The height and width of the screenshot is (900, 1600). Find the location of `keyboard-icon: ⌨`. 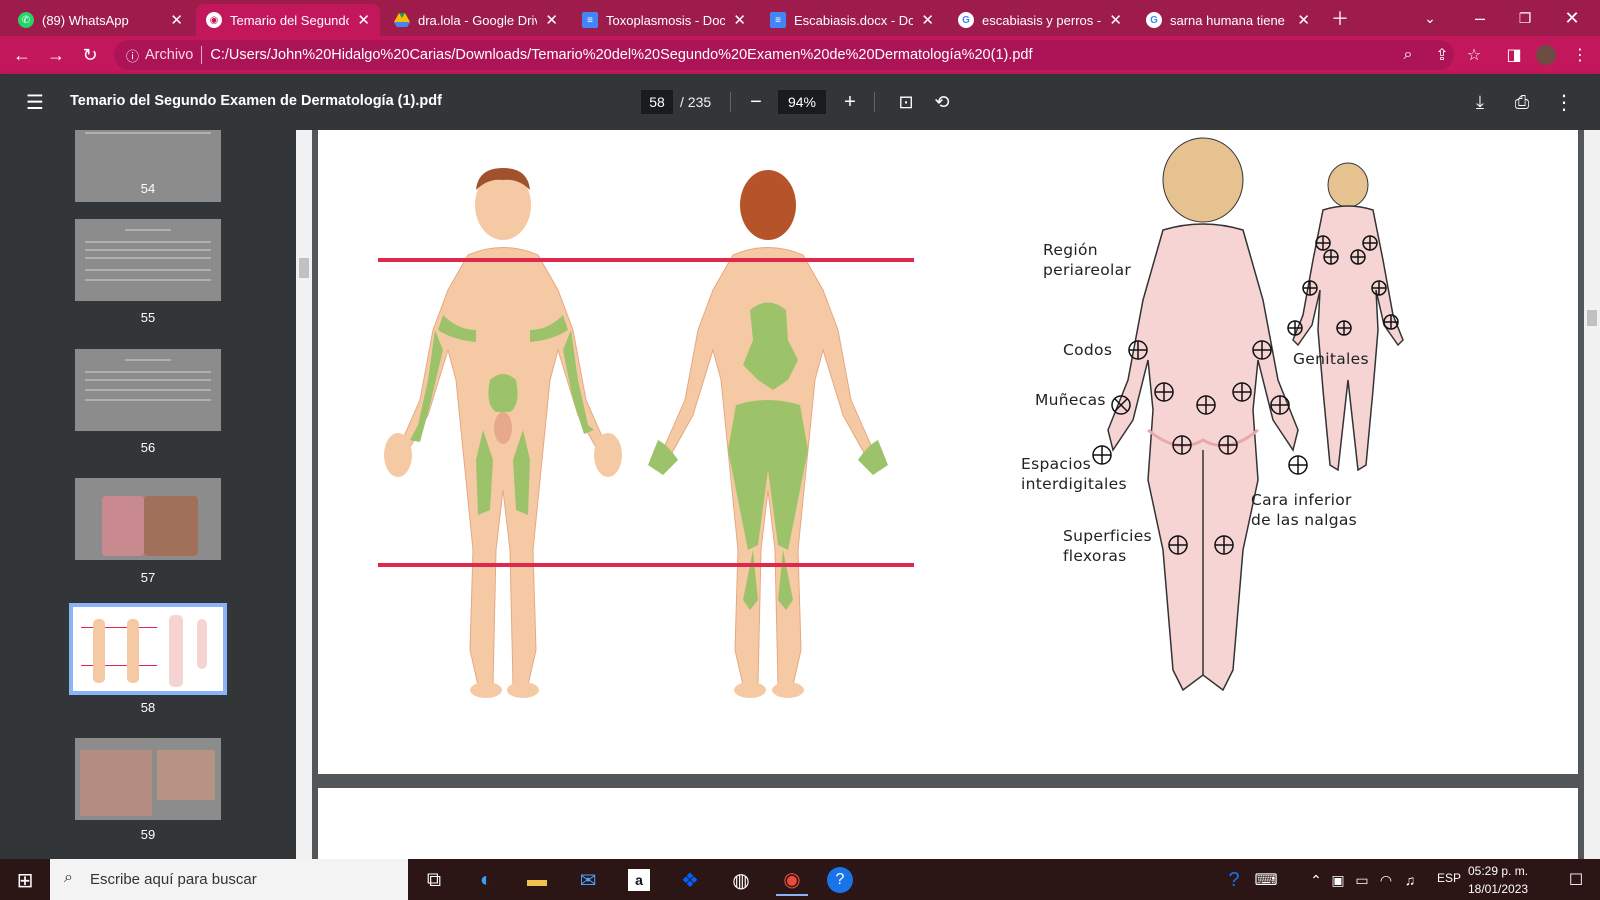

keyboard-icon: ⌨ is located at coordinates (1266, 880).